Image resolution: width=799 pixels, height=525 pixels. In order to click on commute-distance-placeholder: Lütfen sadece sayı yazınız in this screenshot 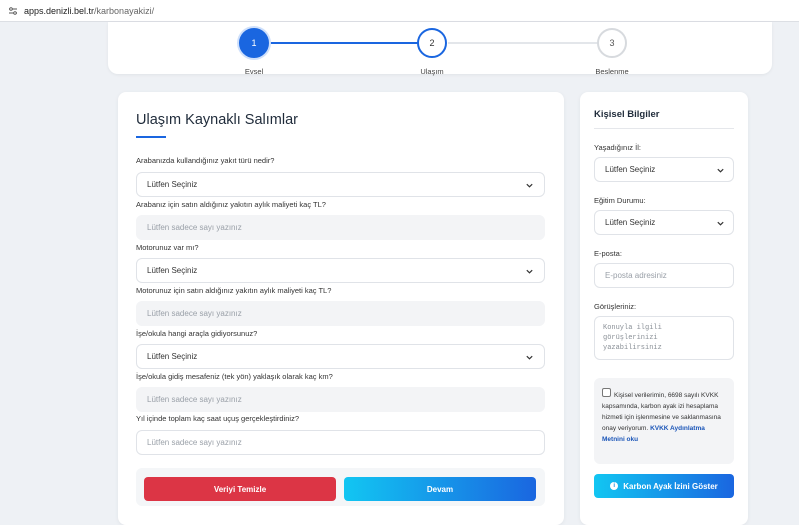, I will do `click(194, 399)`.